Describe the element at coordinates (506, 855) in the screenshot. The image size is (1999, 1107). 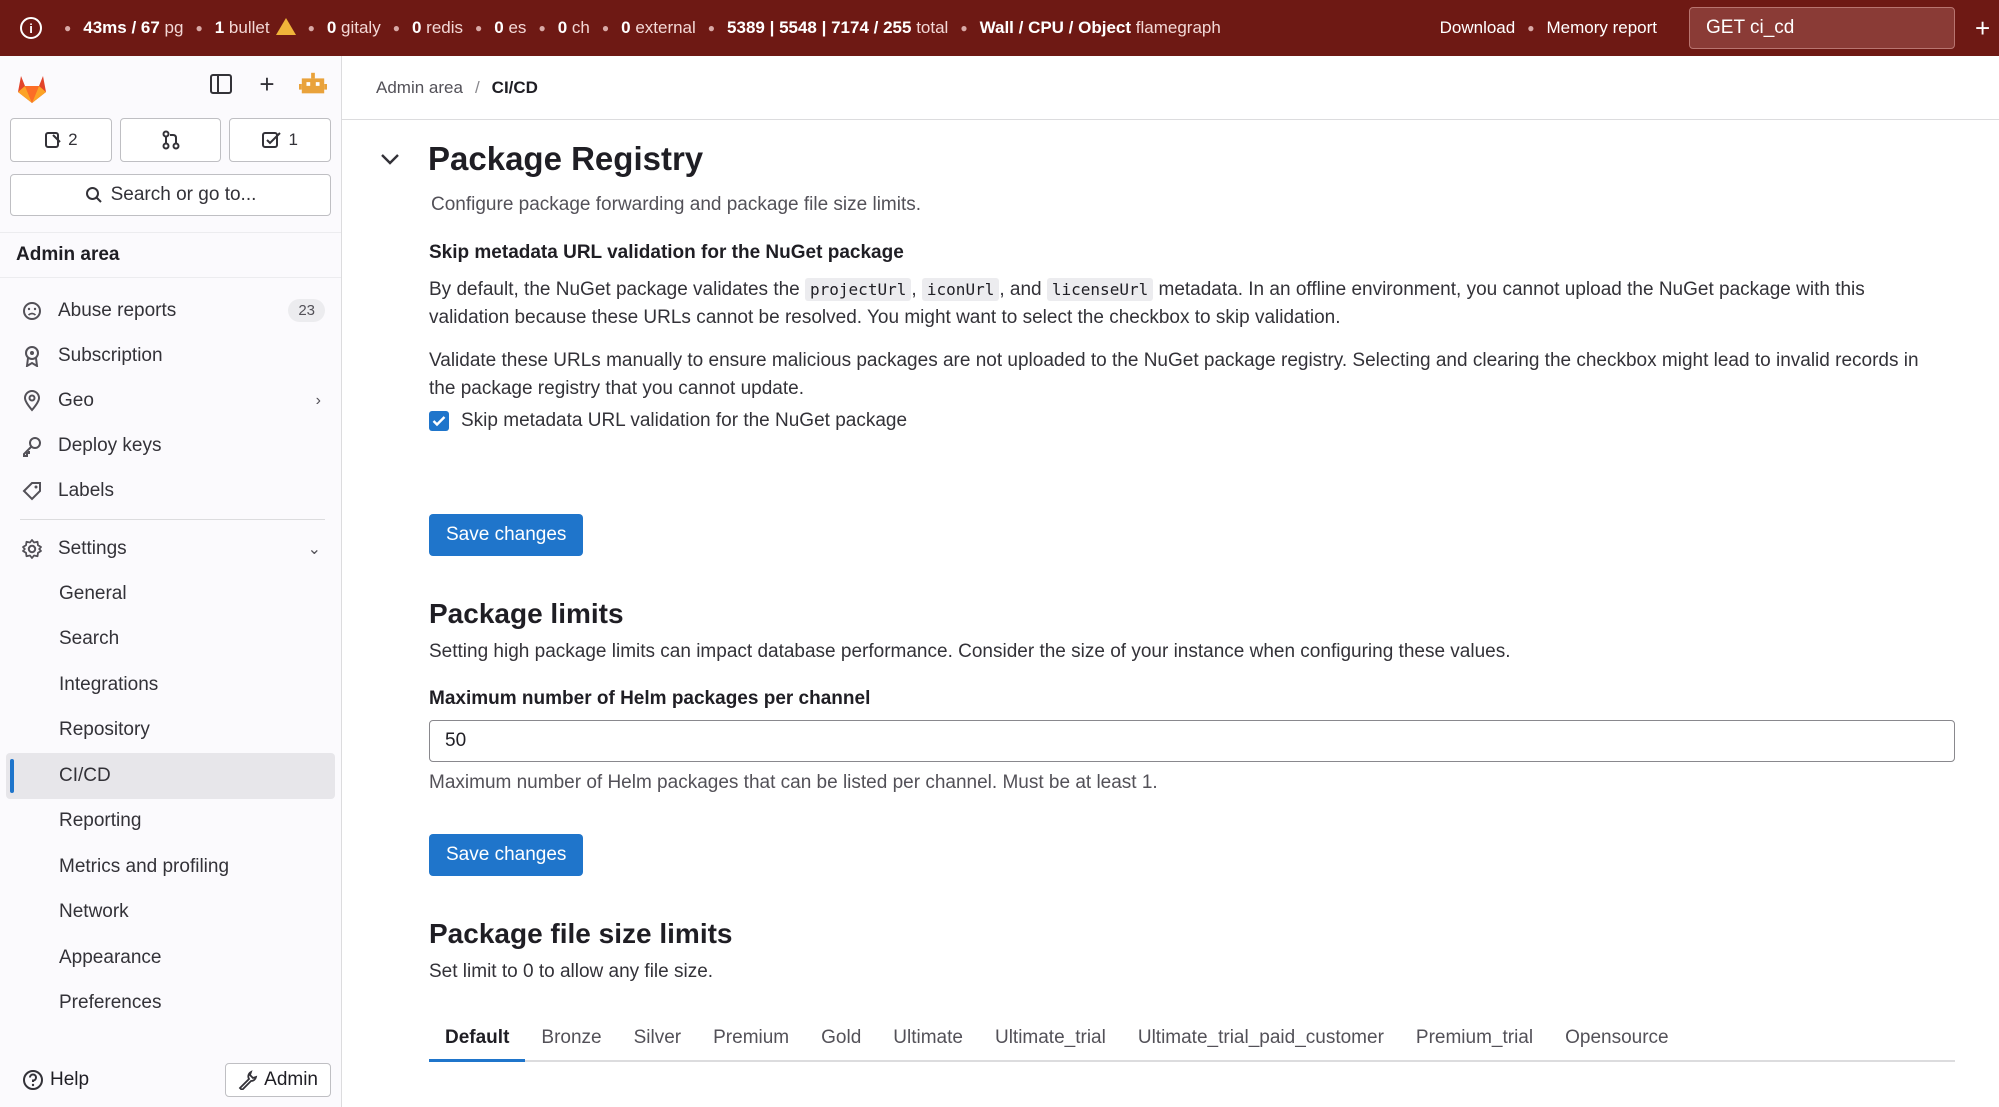
I see `save-limits-button: Save changes` at that location.